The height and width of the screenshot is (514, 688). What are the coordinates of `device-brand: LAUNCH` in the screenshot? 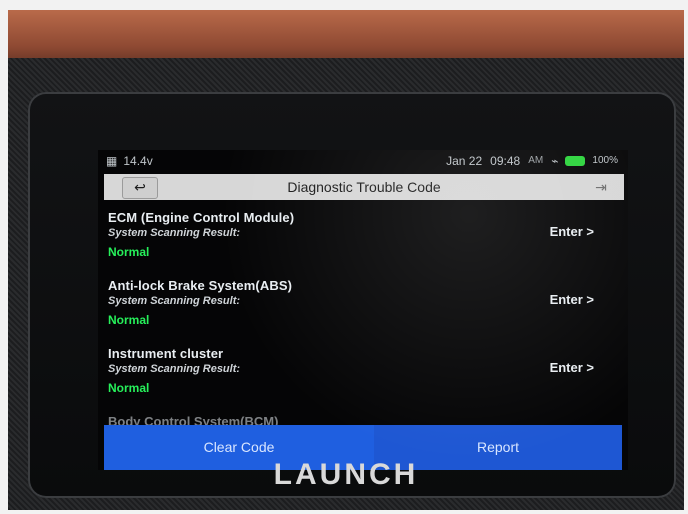 It's located at (346, 474).